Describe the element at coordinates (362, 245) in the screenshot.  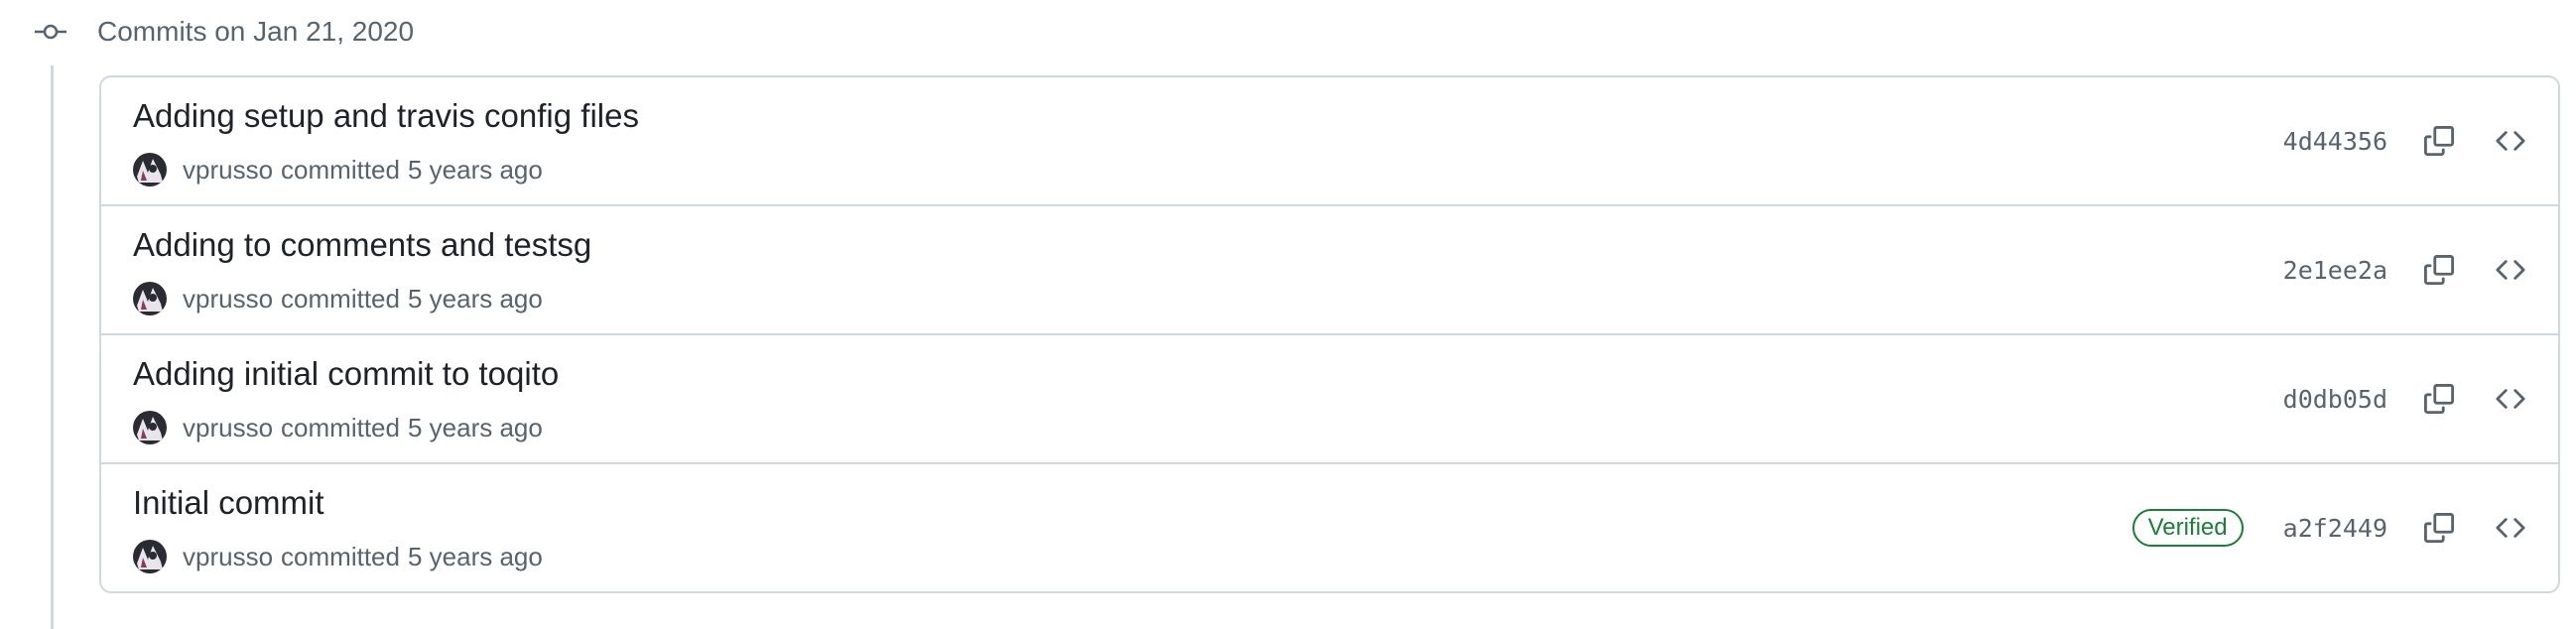
I see `commit-title-link: Adding to comments and testsg` at that location.